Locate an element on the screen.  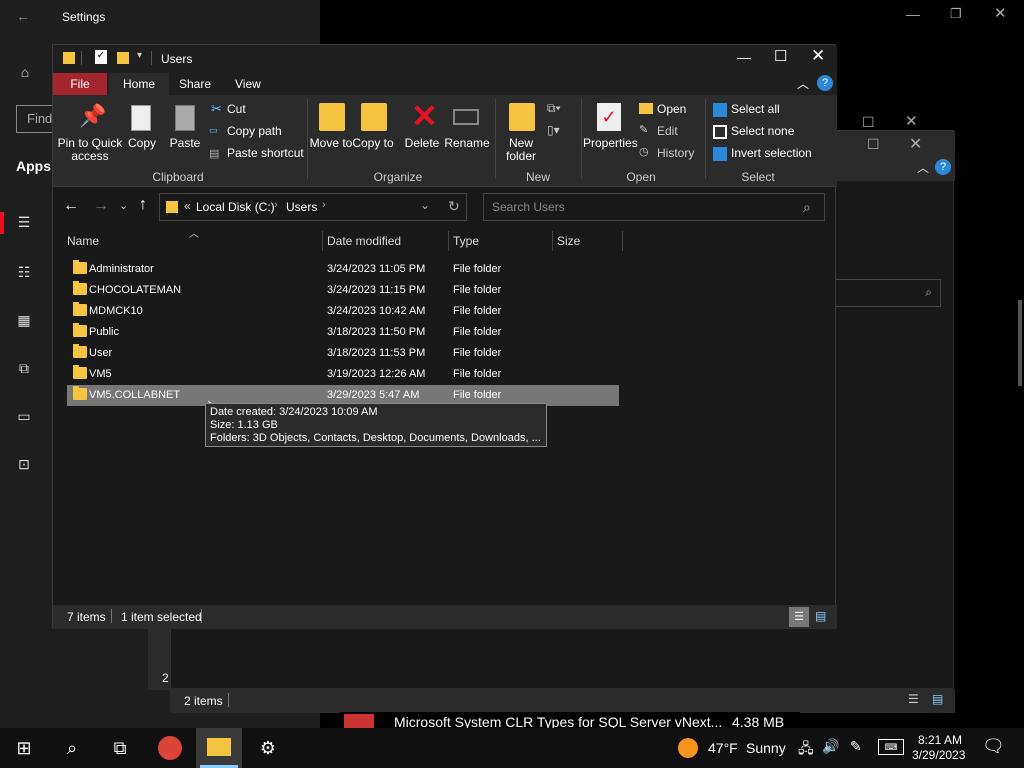
tab-share: Share is located at coordinates (195, 84).